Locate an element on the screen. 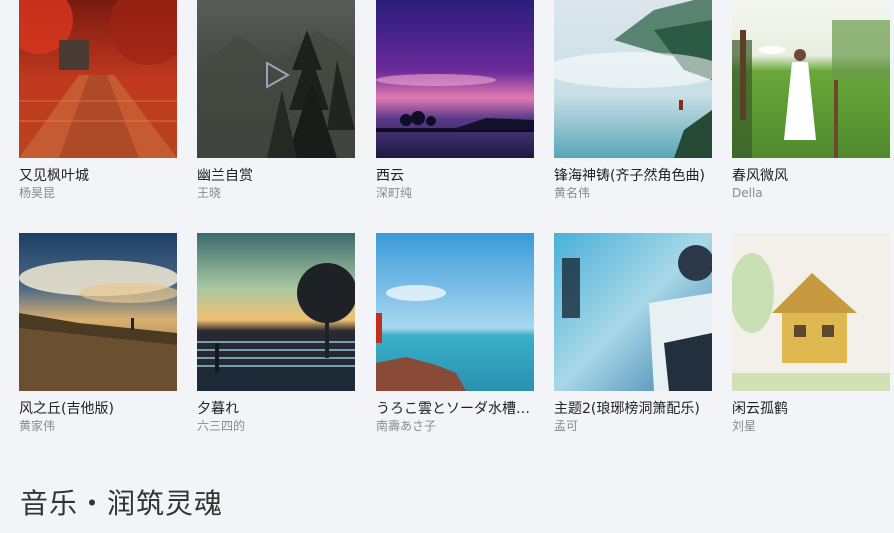 This screenshot has width=894, height=533. album-card: 西云 深町纯 is located at coordinates (455, 100).